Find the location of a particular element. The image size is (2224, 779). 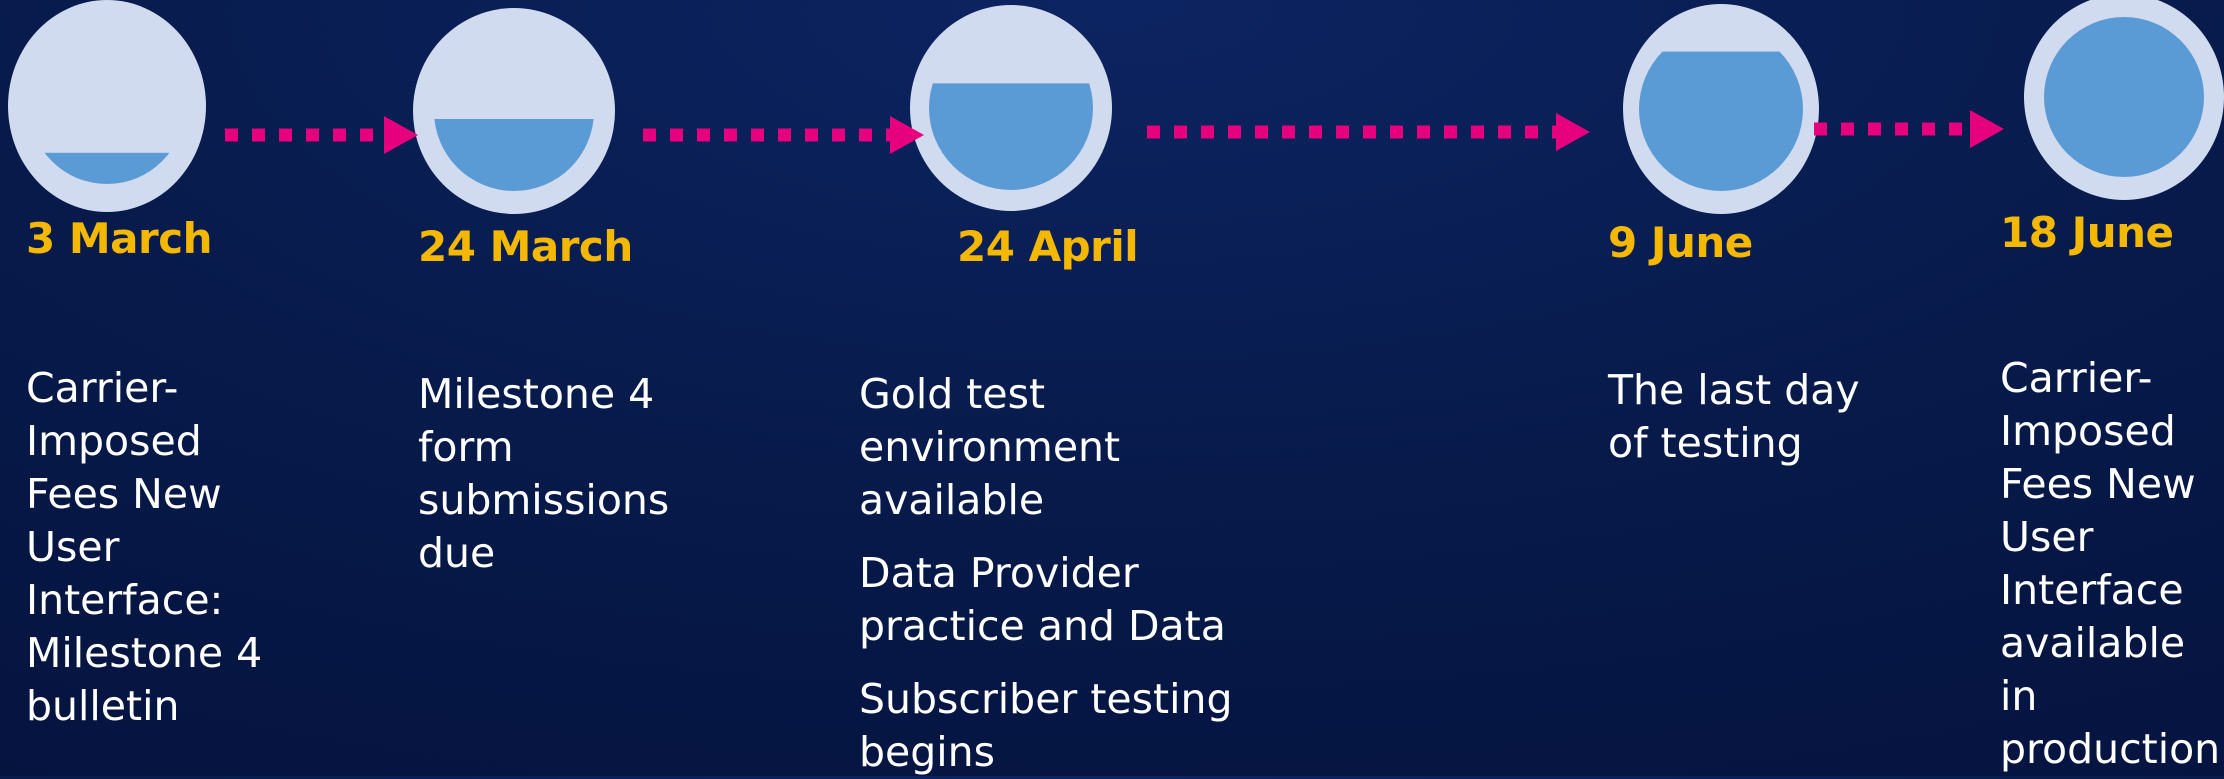

milestone-circle-24-april is located at coordinates (1011, 108).